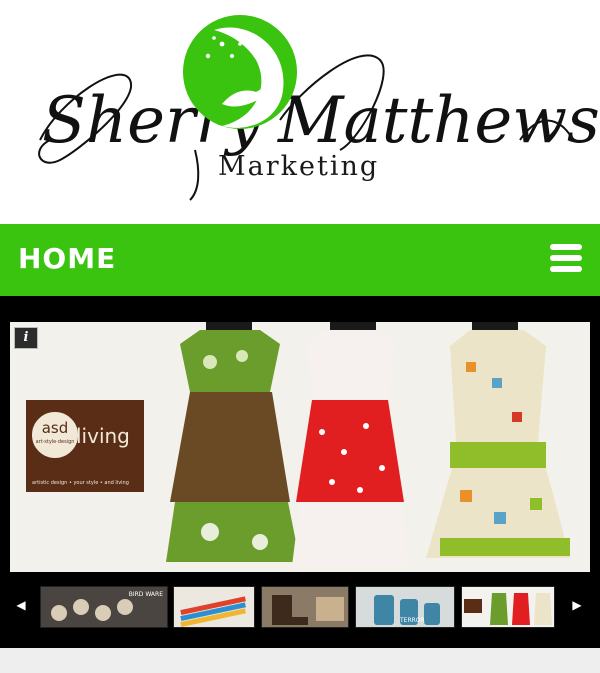 The height and width of the screenshot is (673, 600). I want to click on nav-home-title: HOME, so click(67, 258).